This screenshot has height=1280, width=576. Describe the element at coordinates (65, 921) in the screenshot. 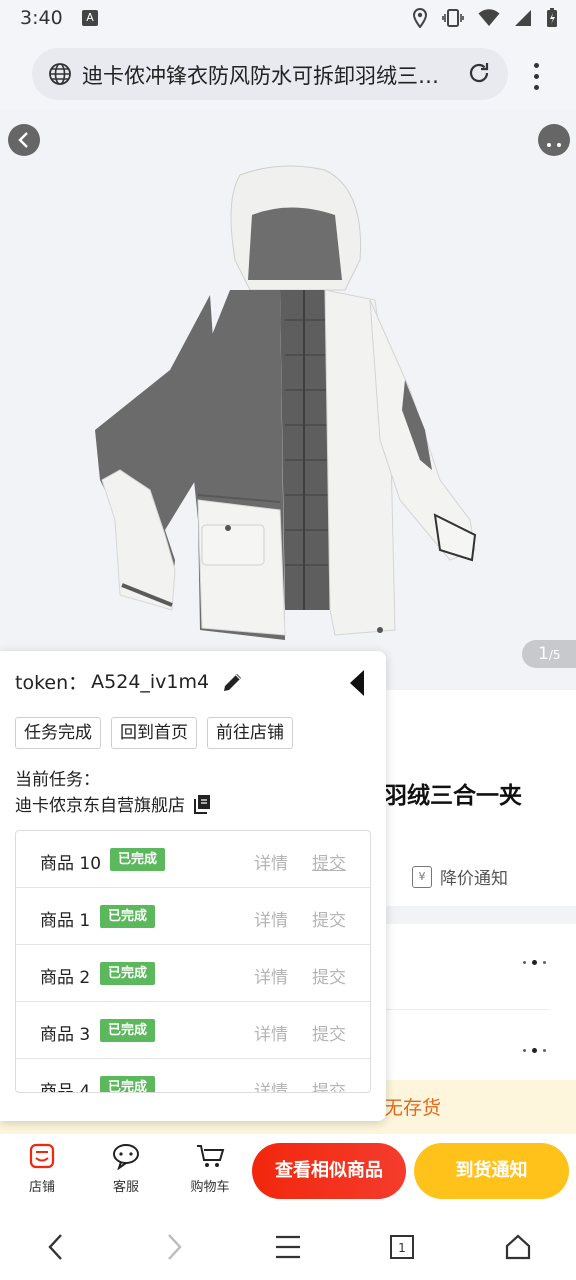

I see `item-name: 商品 1` at that location.